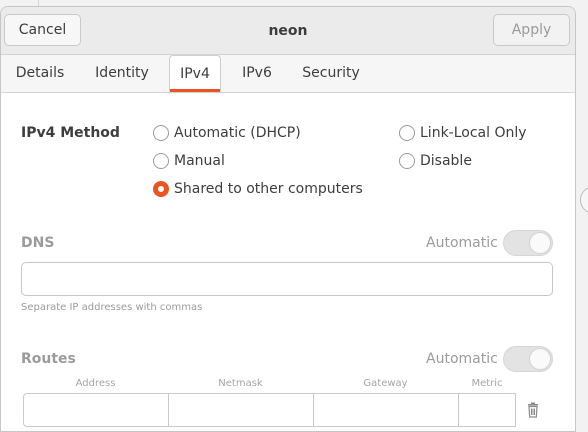 The image size is (588, 432). I want to click on route-column-address: Address, so click(95, 383).